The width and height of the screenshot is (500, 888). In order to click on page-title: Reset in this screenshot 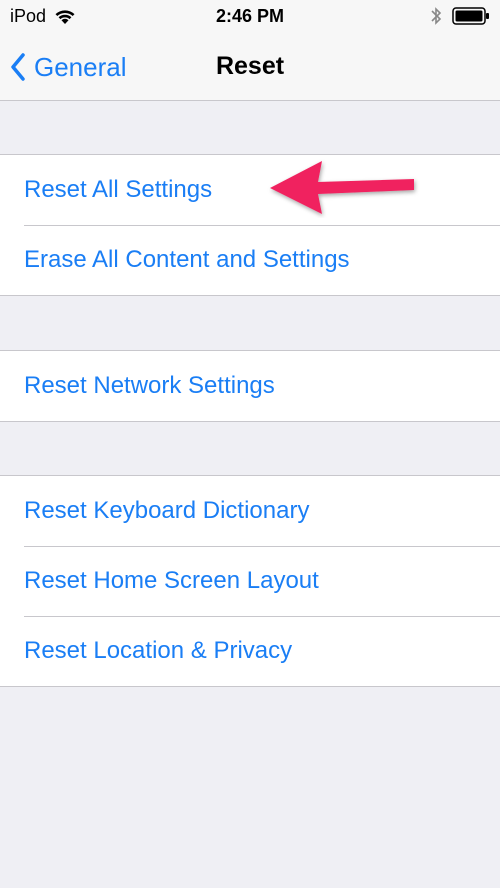, I will do `click(250, 66)`.